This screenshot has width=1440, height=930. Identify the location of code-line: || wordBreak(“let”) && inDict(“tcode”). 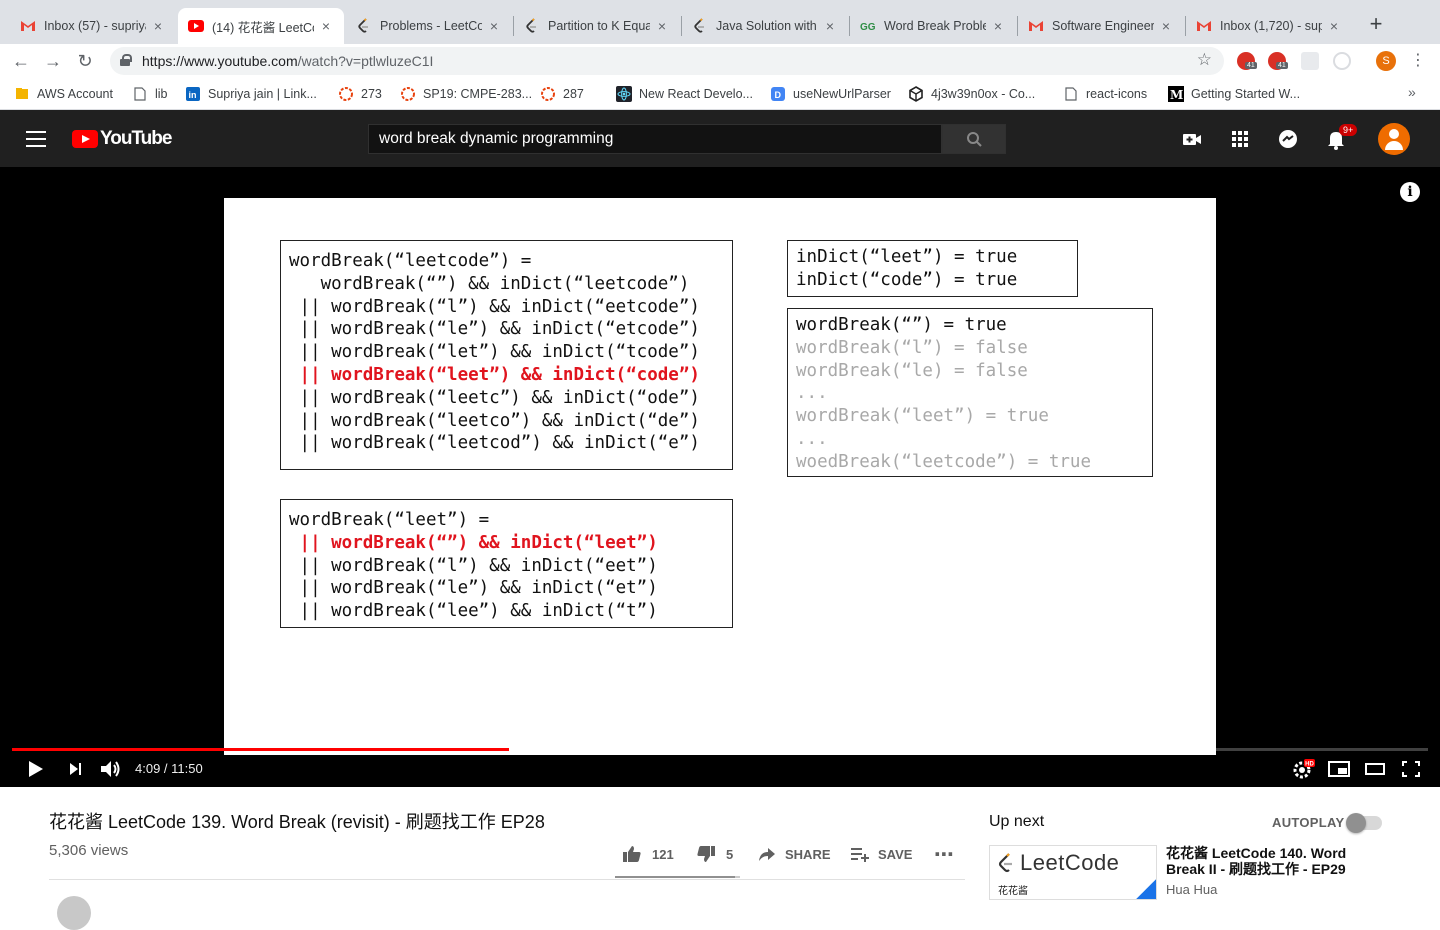
(494, 352).